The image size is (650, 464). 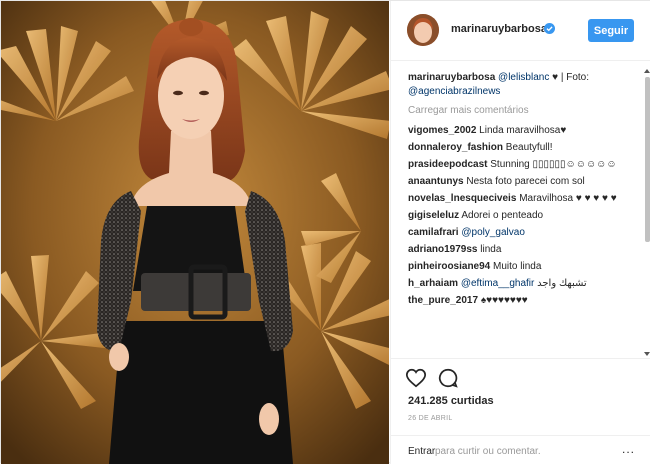 I want to click on follow-button: Seguir, so click(x=611, y=30).